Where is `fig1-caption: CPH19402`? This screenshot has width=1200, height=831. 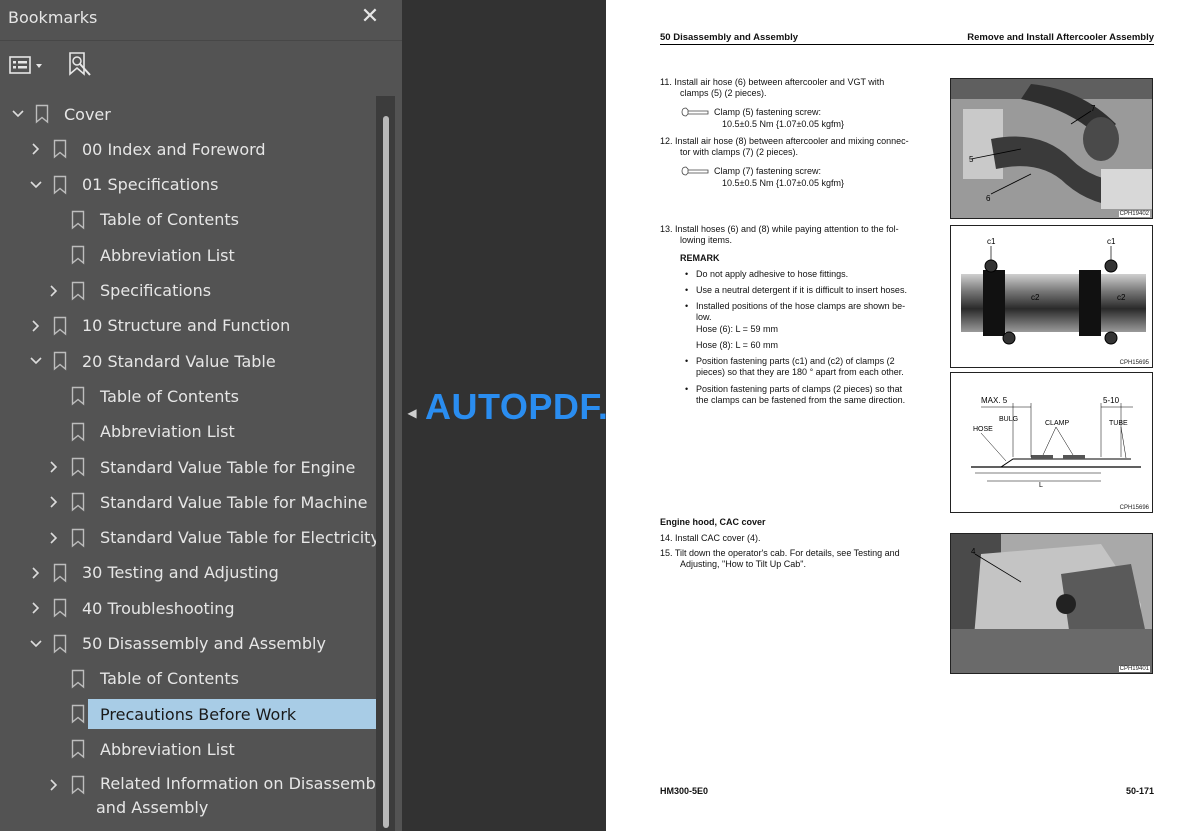 fig1-caption: CPH19402 is located at coordinates (1134, 214).